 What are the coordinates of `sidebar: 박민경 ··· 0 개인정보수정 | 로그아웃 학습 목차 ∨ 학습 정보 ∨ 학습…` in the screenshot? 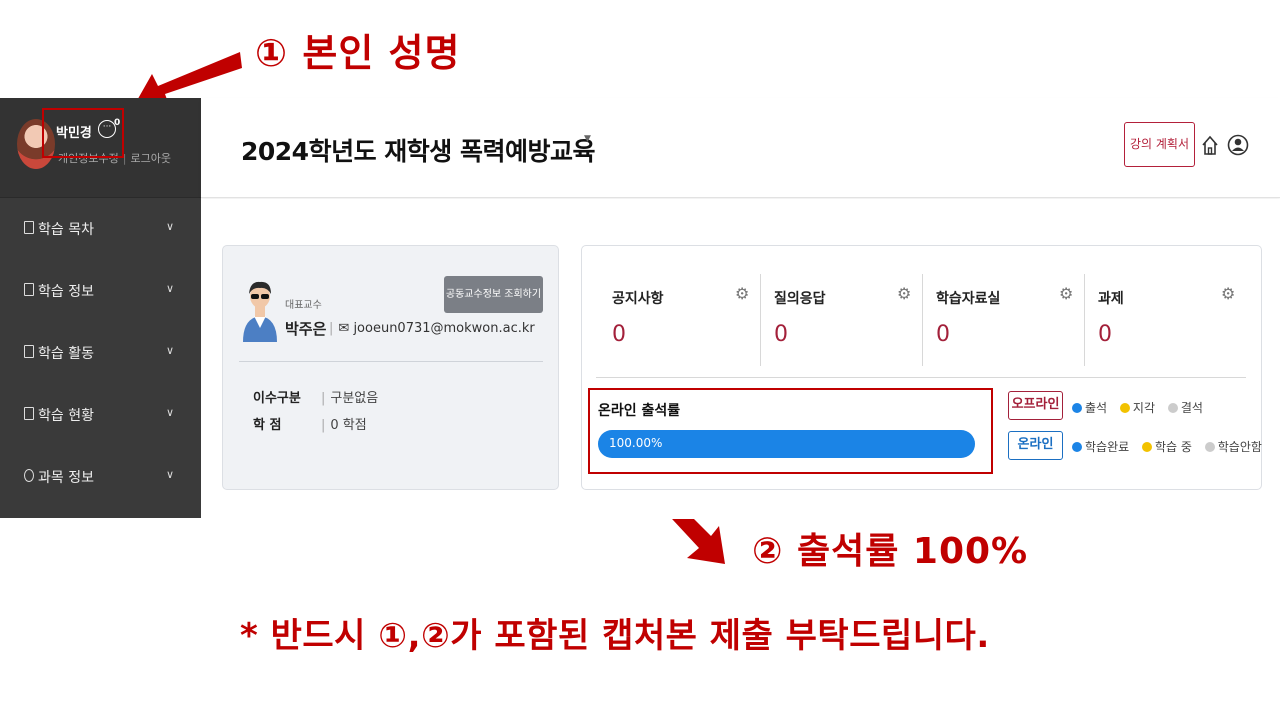 It's located at (100, 308).